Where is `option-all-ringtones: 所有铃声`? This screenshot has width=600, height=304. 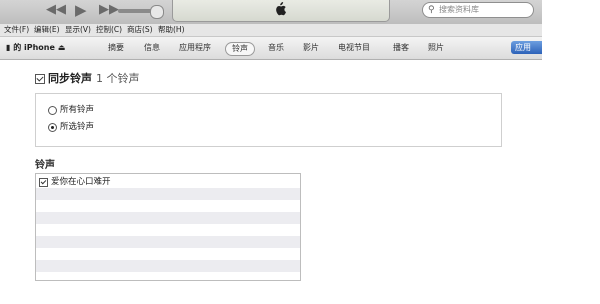
option-all-ringtones: 所有铃声 is located at coordinates (71, 110).